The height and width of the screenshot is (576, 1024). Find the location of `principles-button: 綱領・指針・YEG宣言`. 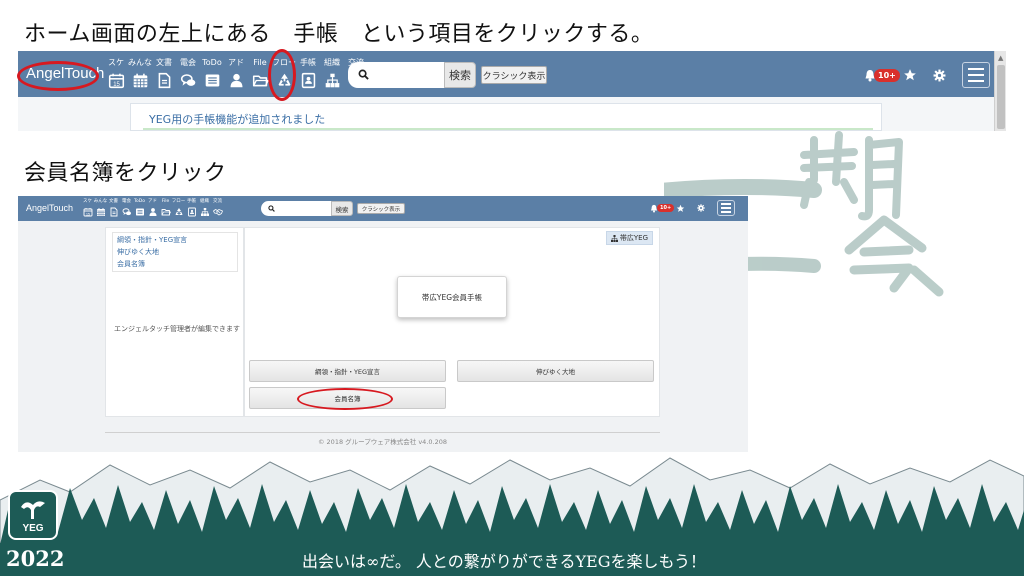

principles-button: 綱領・指針・YEG宣言 is located at coordinates (347, 371).